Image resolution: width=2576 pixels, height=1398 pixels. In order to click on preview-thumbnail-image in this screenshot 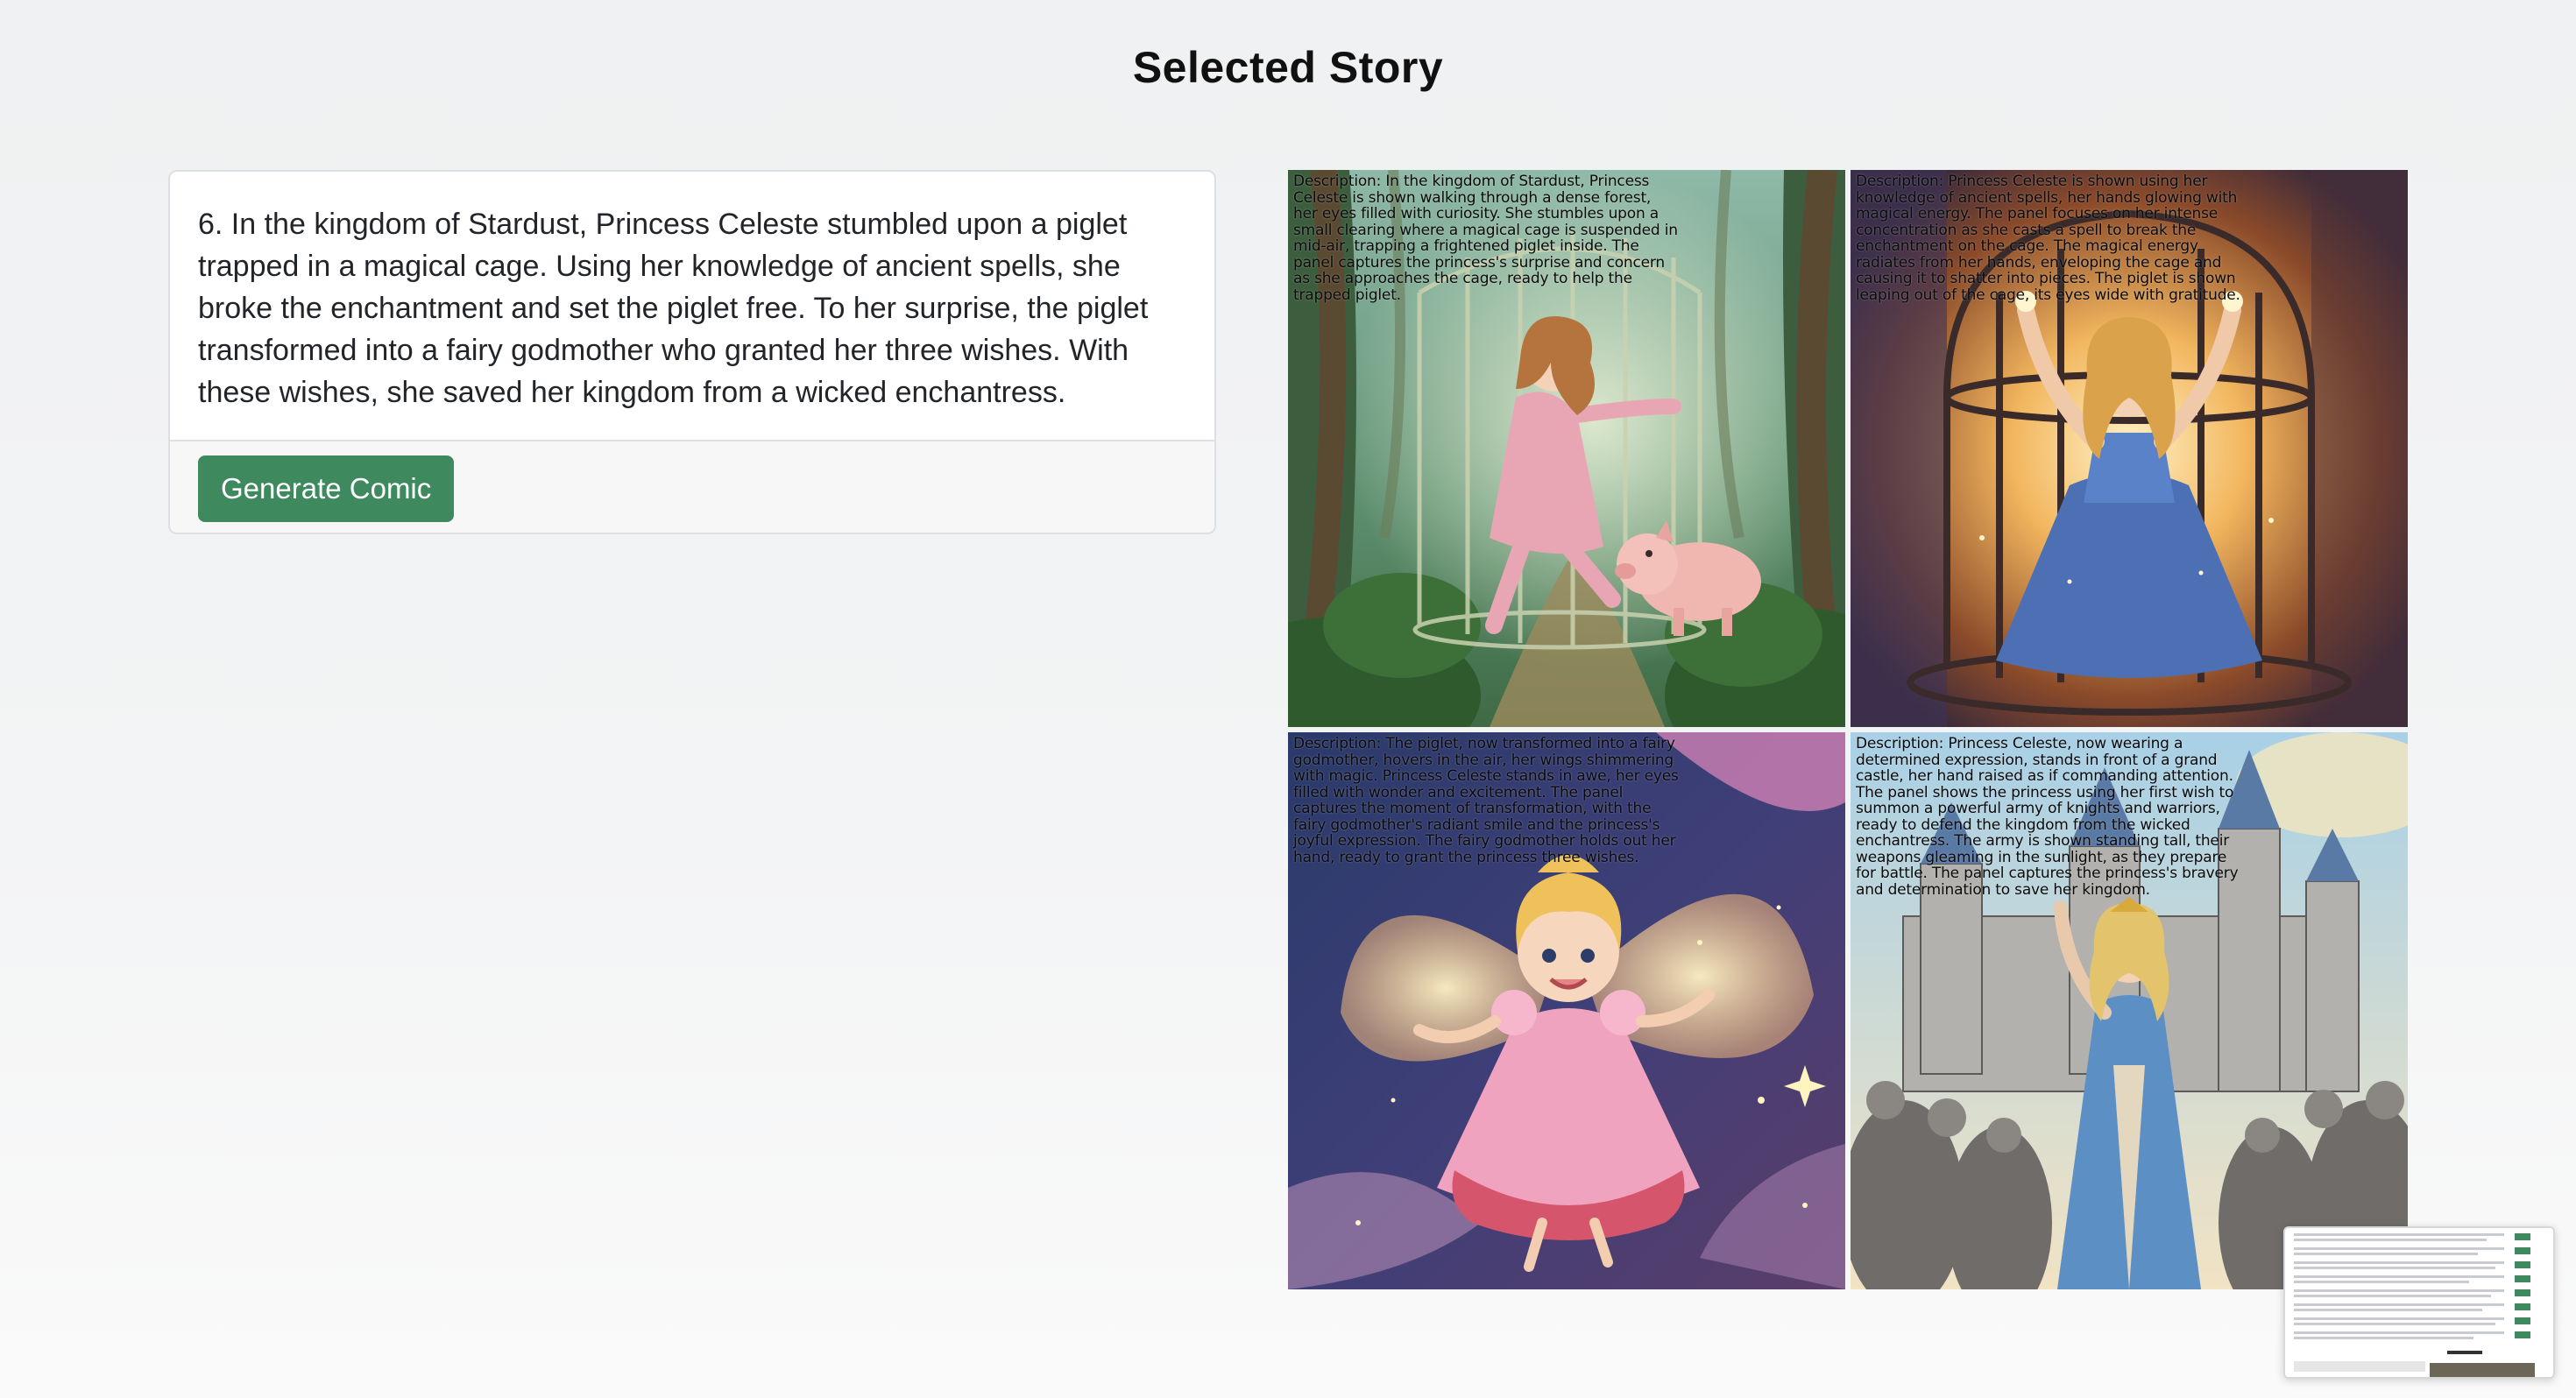, I will do `click(2419, 1302)`.